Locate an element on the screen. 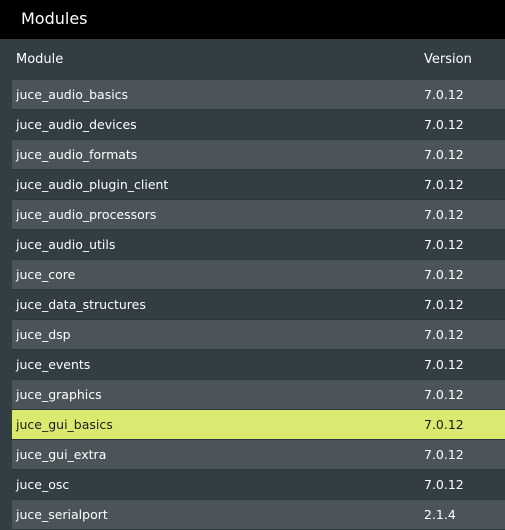 This screenshot has width=505, height=530. table-row: juce_serialport 2.1.4 is located at coordinates (258, 515).